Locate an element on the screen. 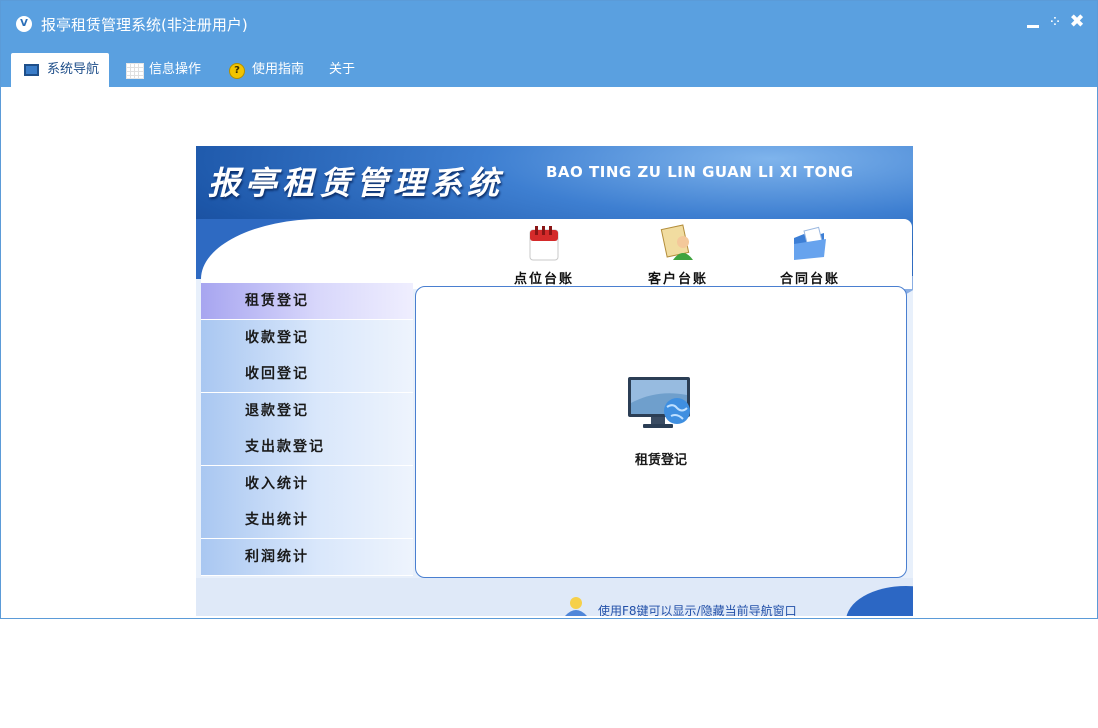 This screenshot has width=1098, height=728. restore-icon: ⁘ is located at coordinates (1055, 21).